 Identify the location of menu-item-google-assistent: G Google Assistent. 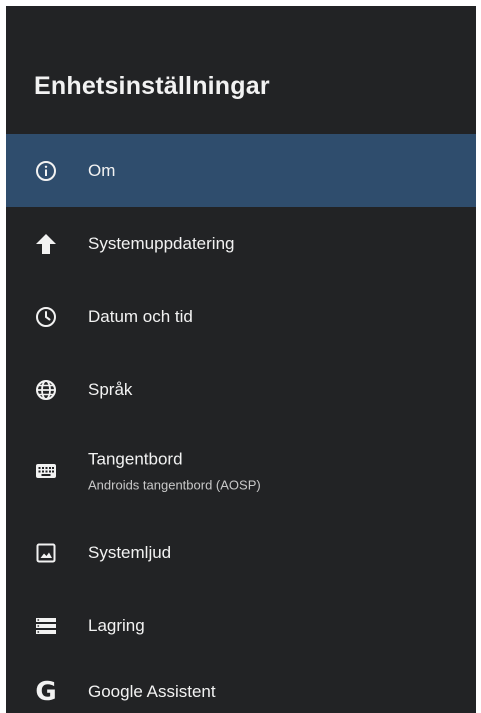
(241, 686).